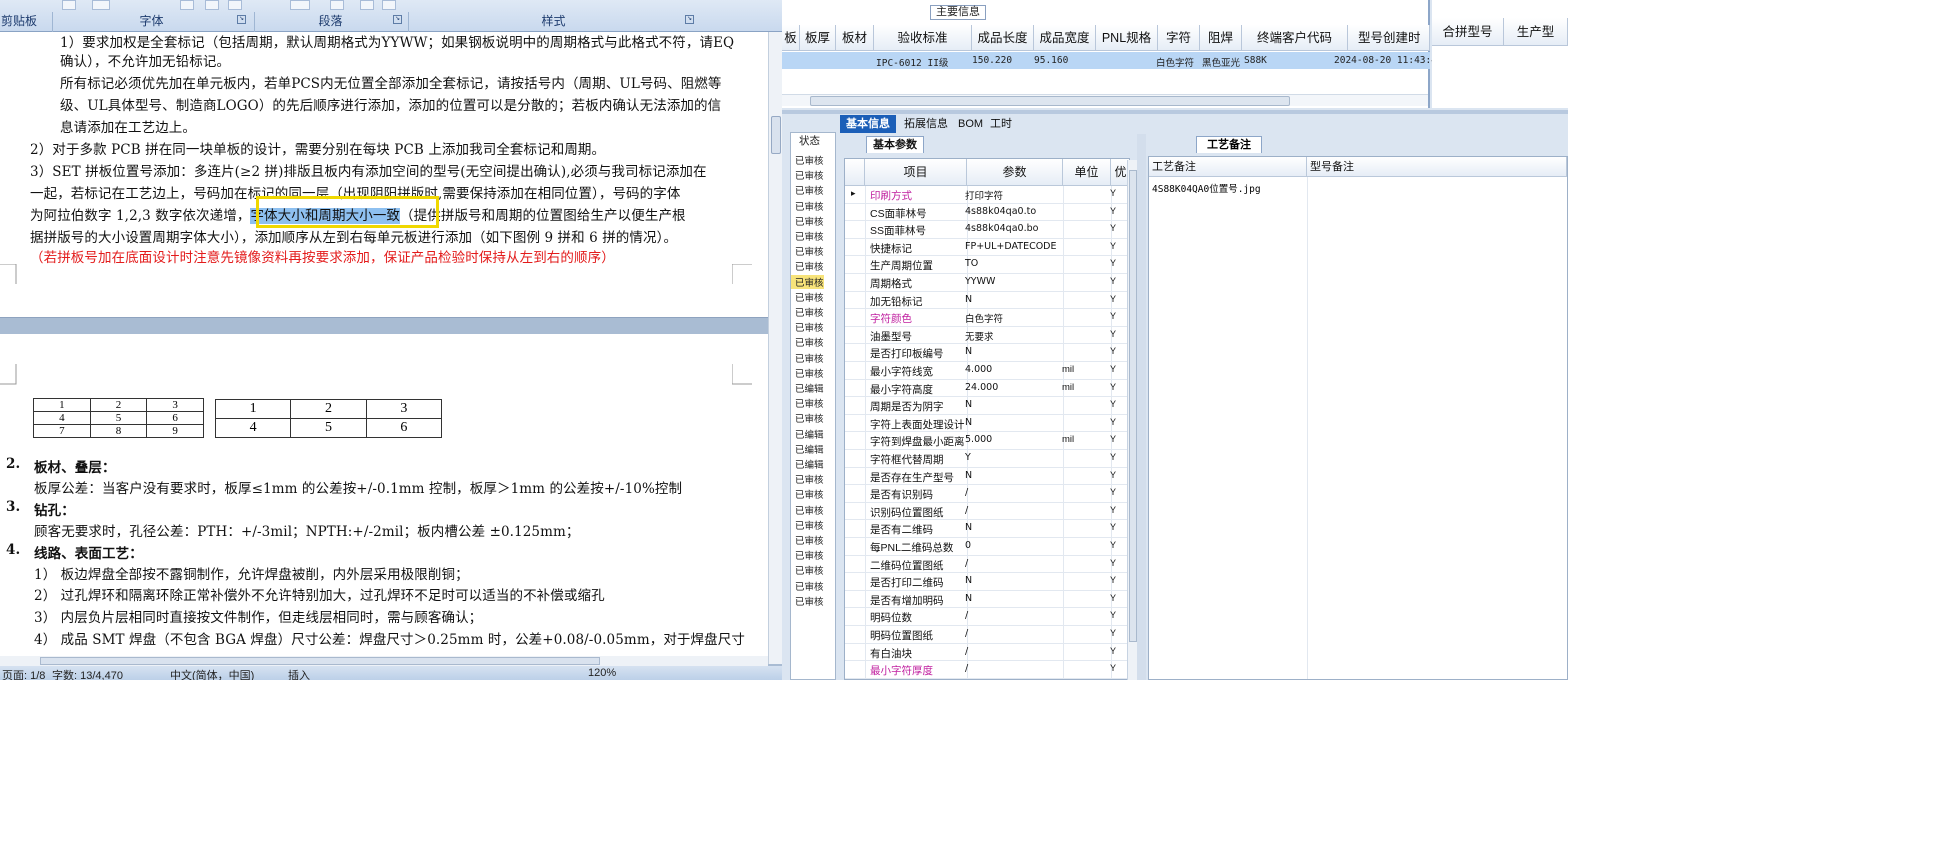 This screenshot has width=1960, height=850. What do you see at coordinates (981, 387) in the screenshot?
I see `param-value: 24.000` at bounding box center [981, 387].